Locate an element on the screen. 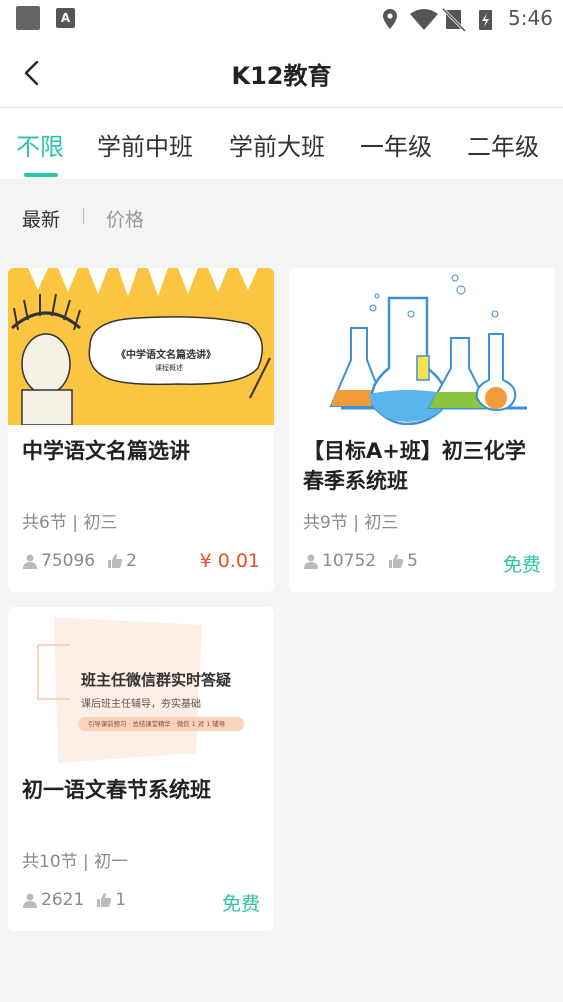 The height and width of the screenshot is (1002, 563). course-title: 【目标A+班】初三化学春季系统班 is located at coordinates (414, 466).